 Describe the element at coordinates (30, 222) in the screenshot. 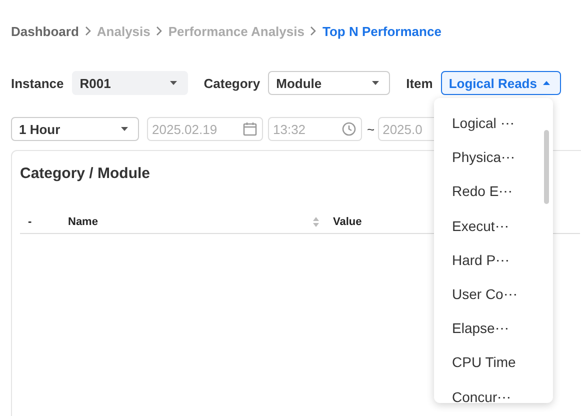

I see `column-header: -` at that location.